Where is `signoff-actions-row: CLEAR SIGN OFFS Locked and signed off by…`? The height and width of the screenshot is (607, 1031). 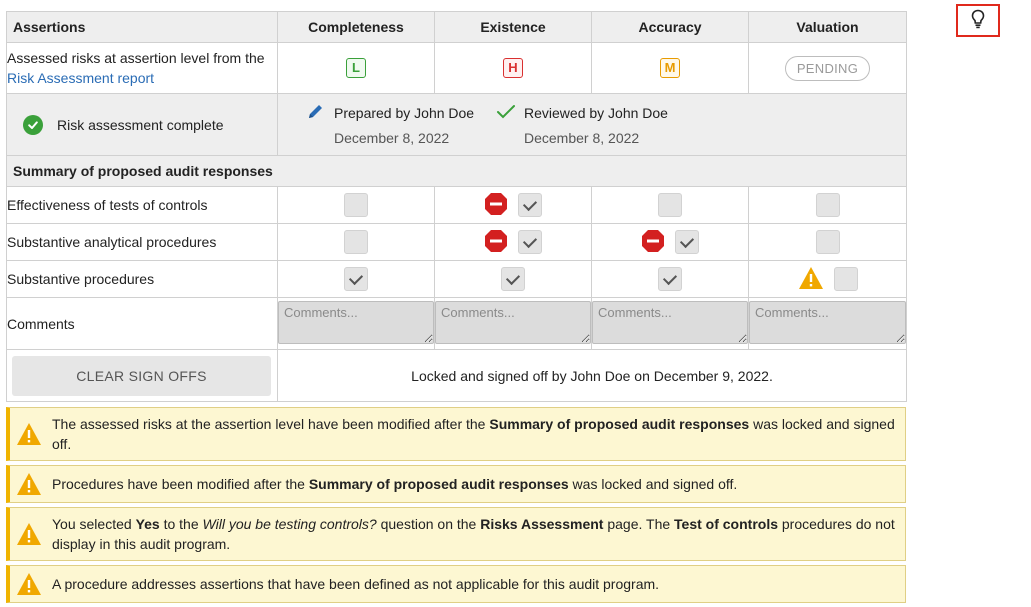 signoff-actions-row: CLEAR SIGN OFFS Locked and signed off by… is located at coordinates (456, 375).